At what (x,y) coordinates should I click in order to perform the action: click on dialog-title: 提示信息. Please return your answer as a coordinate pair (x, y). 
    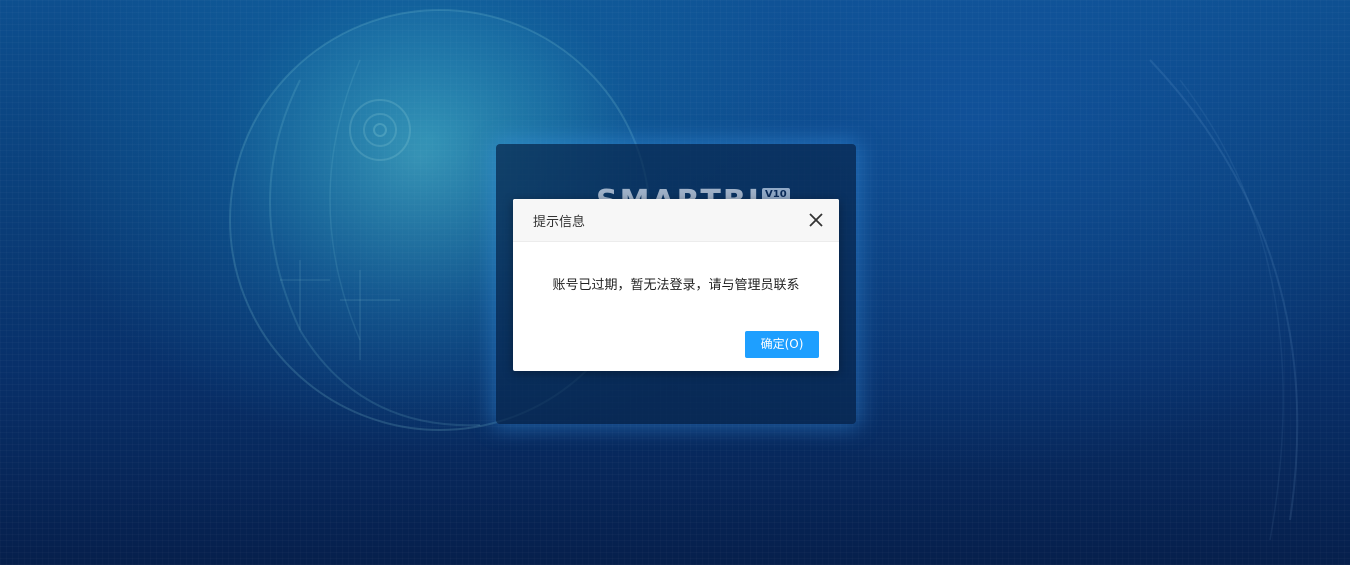
    Looking at the image, I should click on (559, 222).